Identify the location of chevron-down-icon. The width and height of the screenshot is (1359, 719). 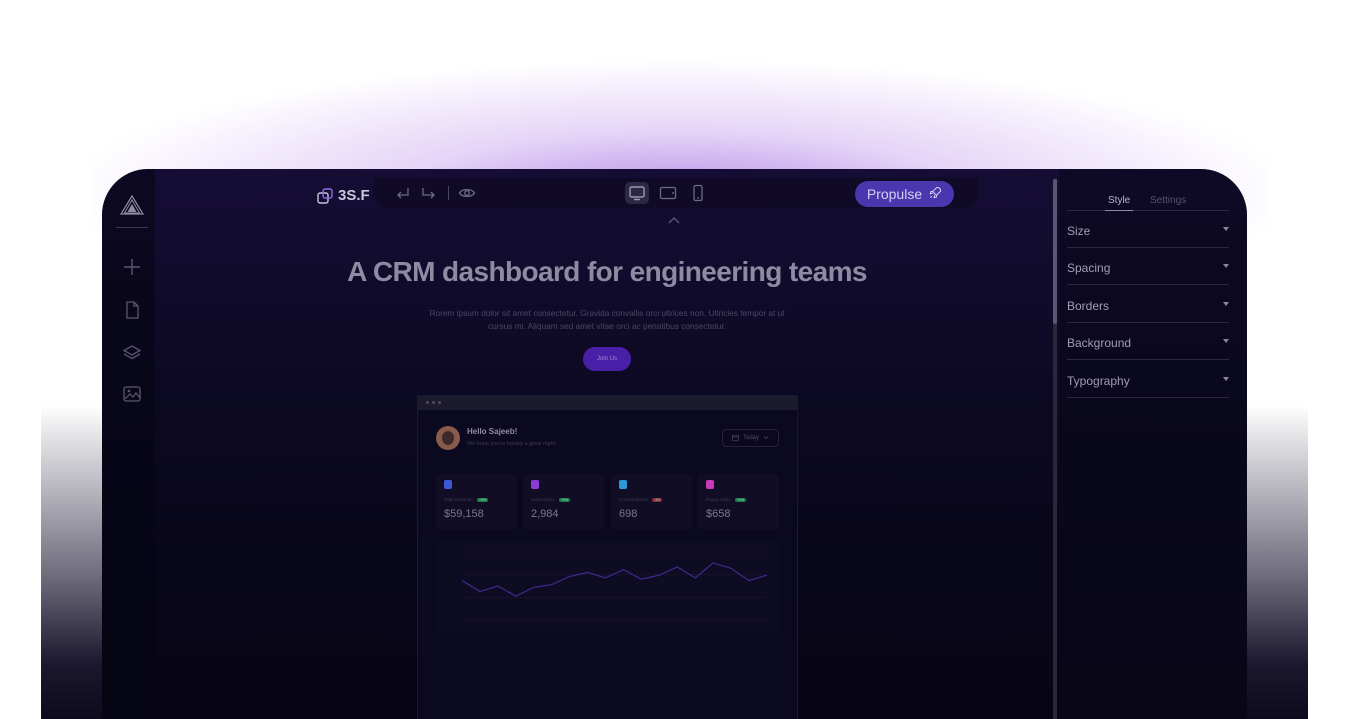
(766, 438).